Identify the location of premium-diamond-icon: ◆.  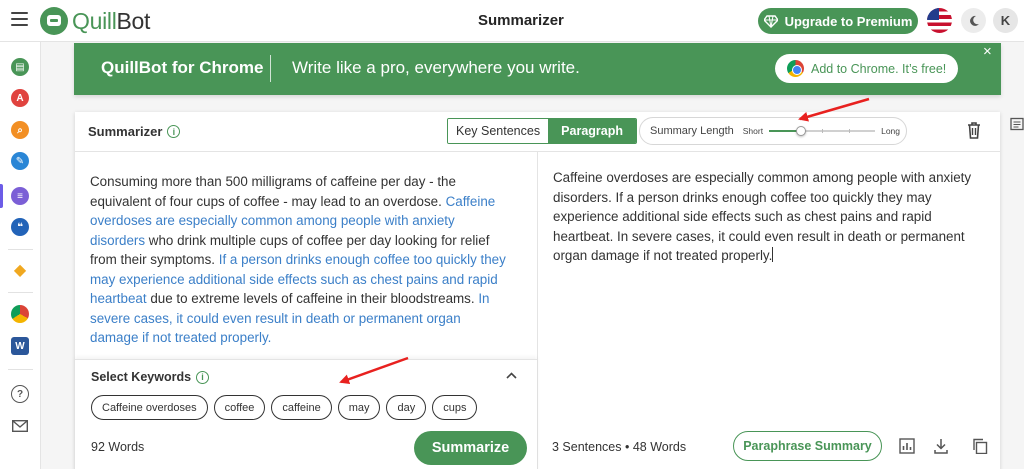
(20, 270).